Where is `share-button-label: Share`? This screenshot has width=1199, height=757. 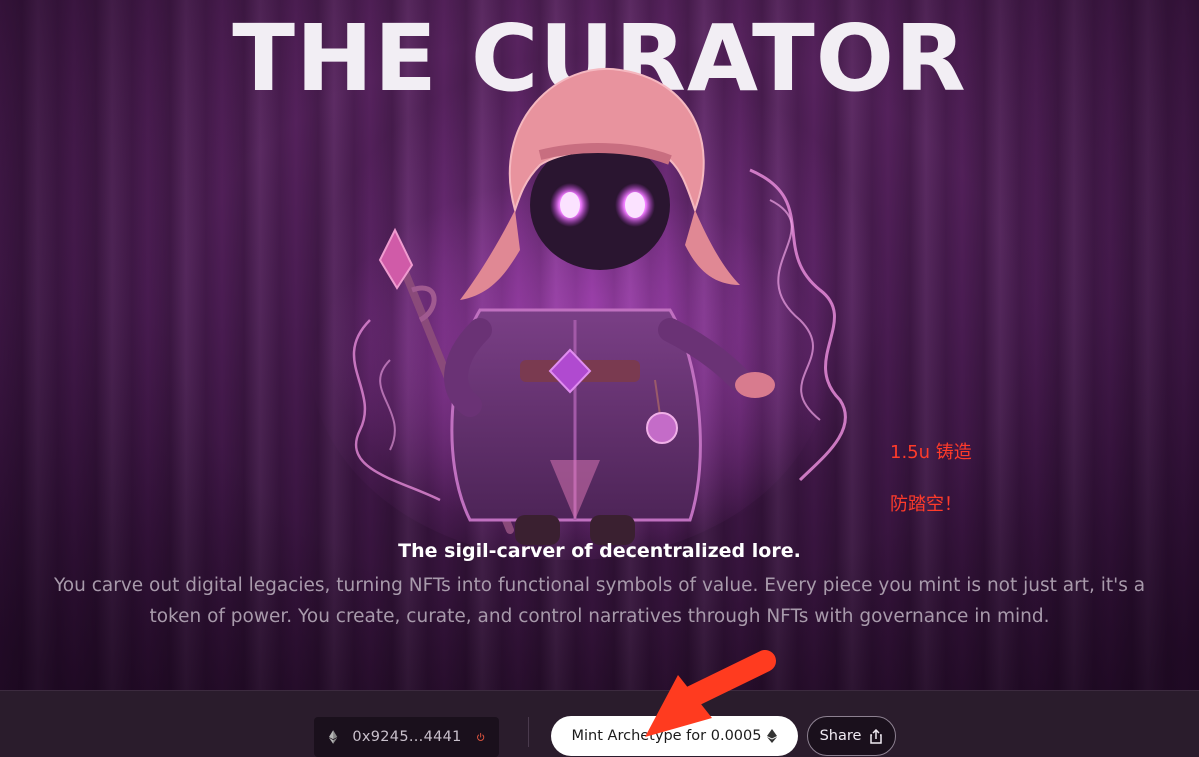 share-button-label: Share is located at coordinates (840, 736).